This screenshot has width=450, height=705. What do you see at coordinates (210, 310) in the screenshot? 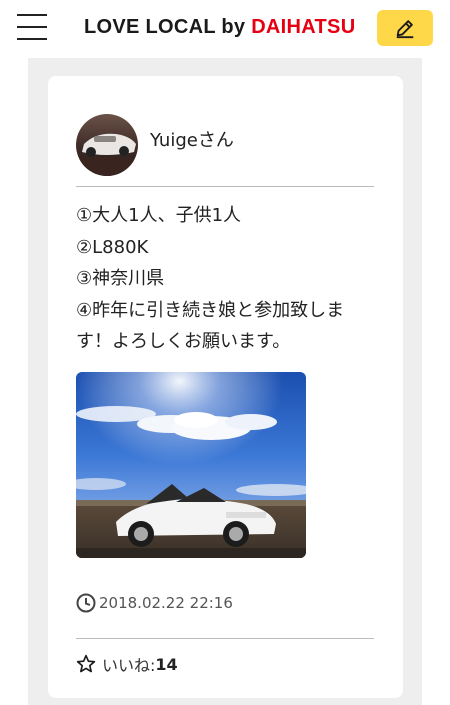
I see `post-line: ④昨年に引き続き娘と参加致しま` at bounding box center [210, 310].